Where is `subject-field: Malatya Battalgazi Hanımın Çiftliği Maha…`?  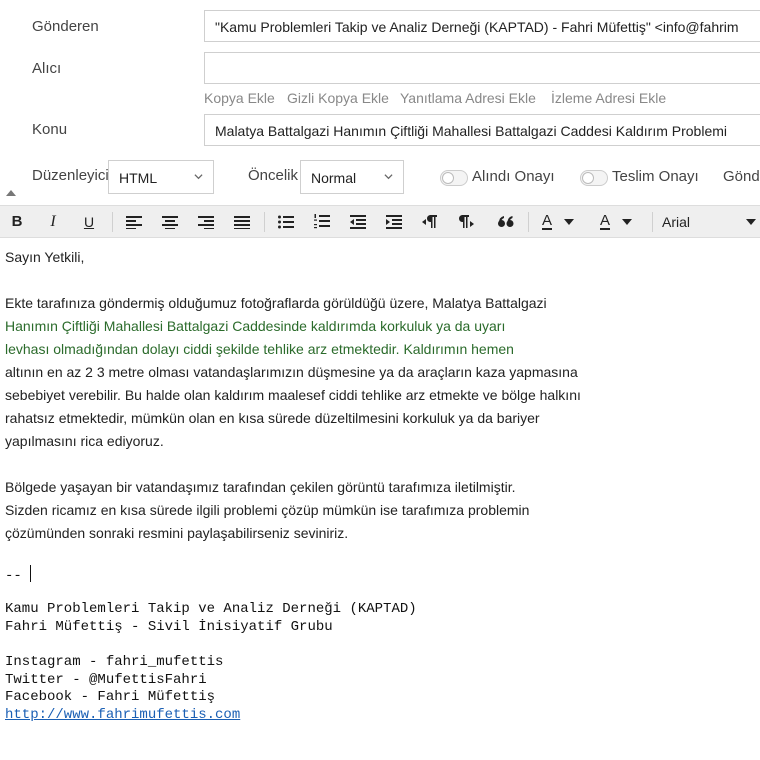
subject-field: Malatya Battalgazi Hanımın Çiftliği Maha… is located at coordinates (482, 130).